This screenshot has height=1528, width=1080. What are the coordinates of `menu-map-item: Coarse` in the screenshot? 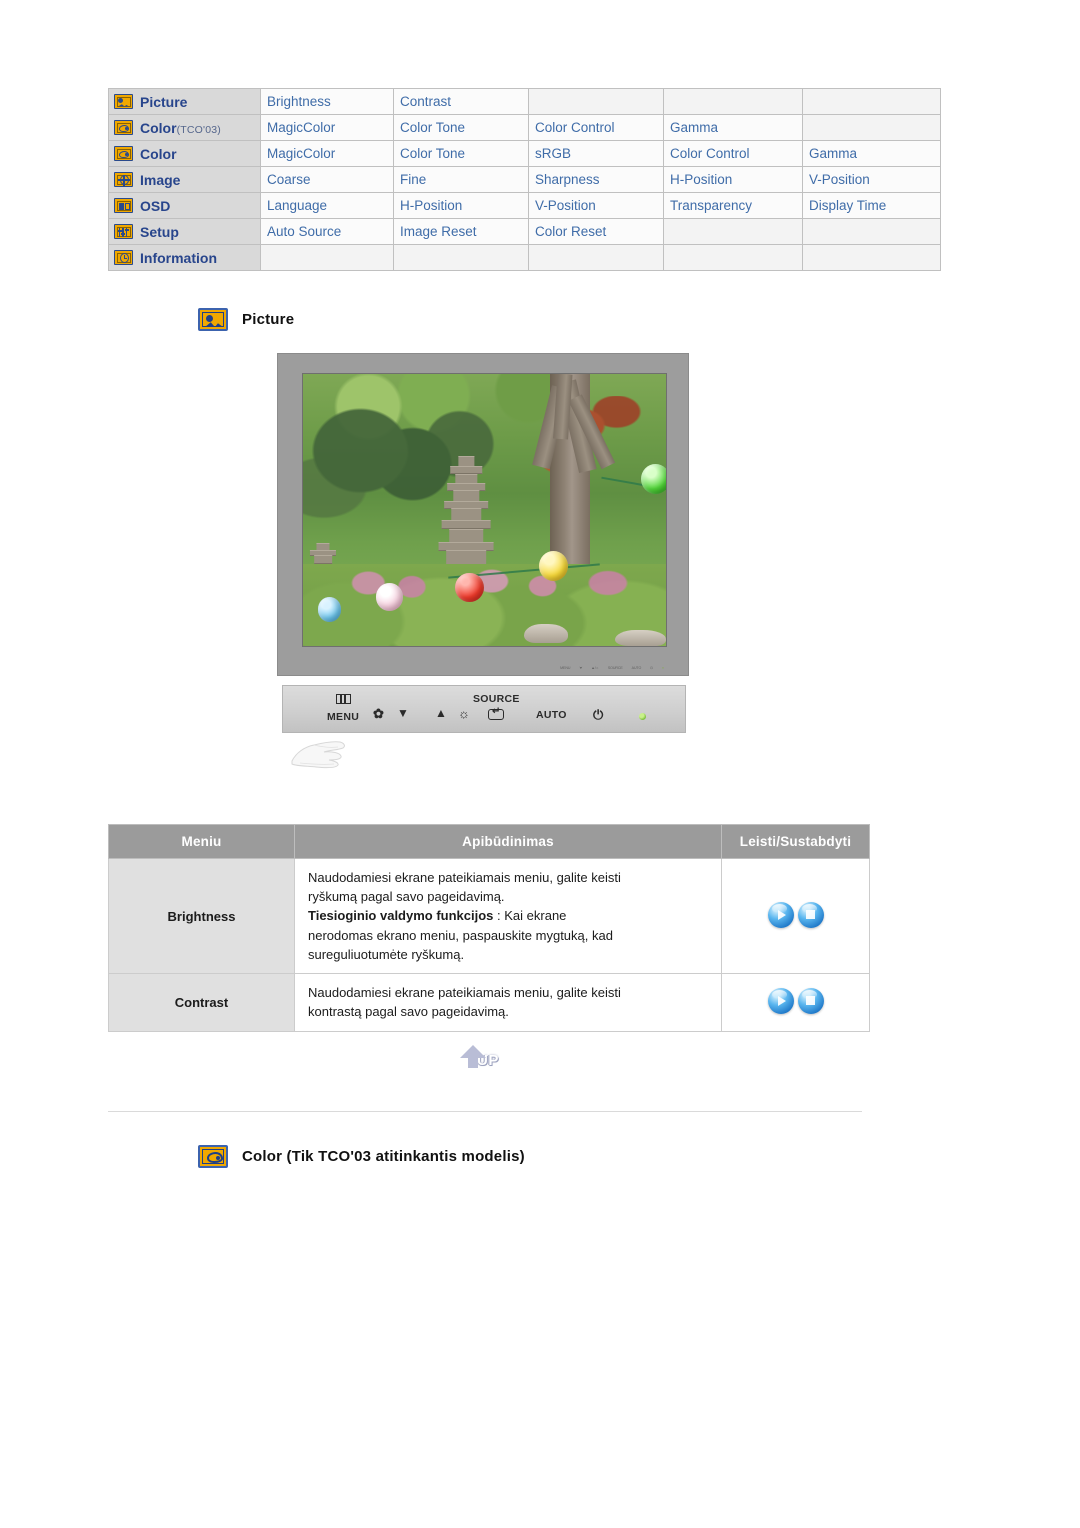 It's located at (327, 179).